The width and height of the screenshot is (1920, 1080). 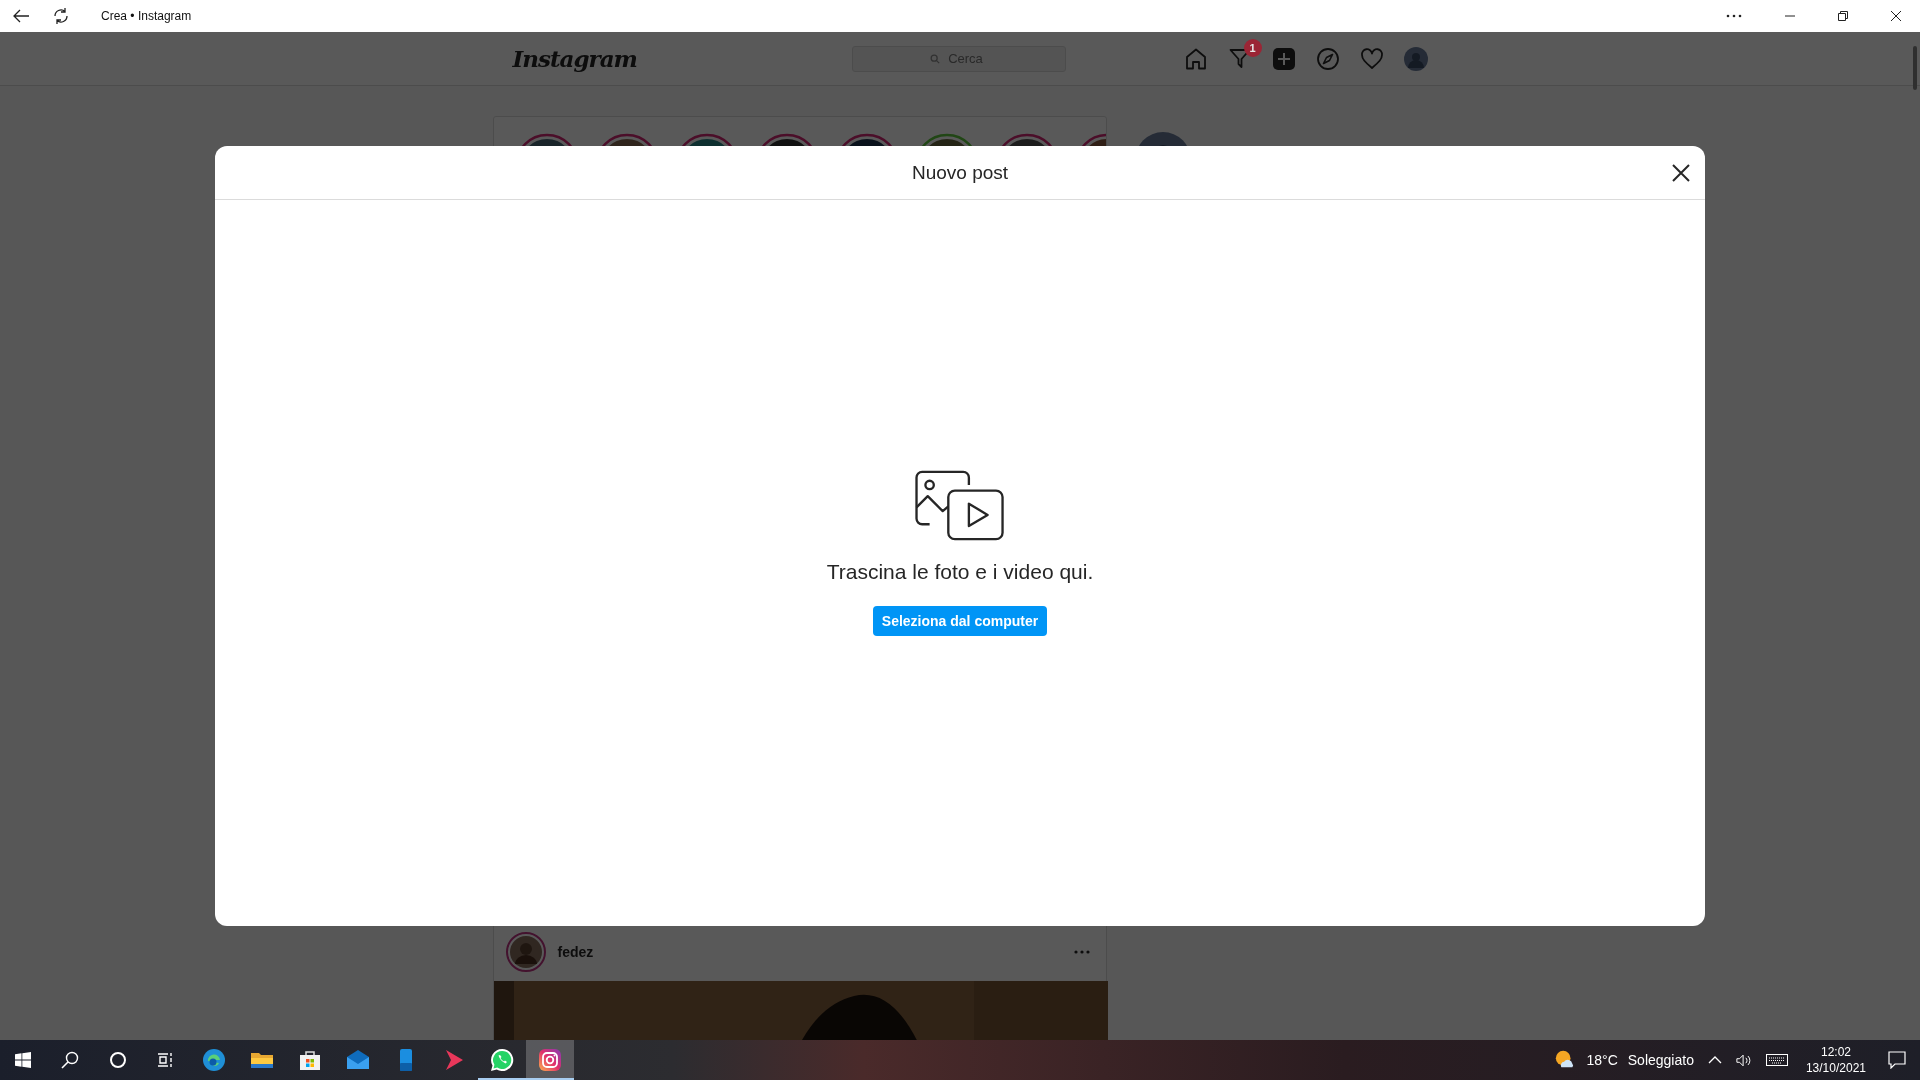 What do you see at coordinates (1283, 58) in the screenshot?
I see `new-post-icon` at bounding box center [1283, 58].